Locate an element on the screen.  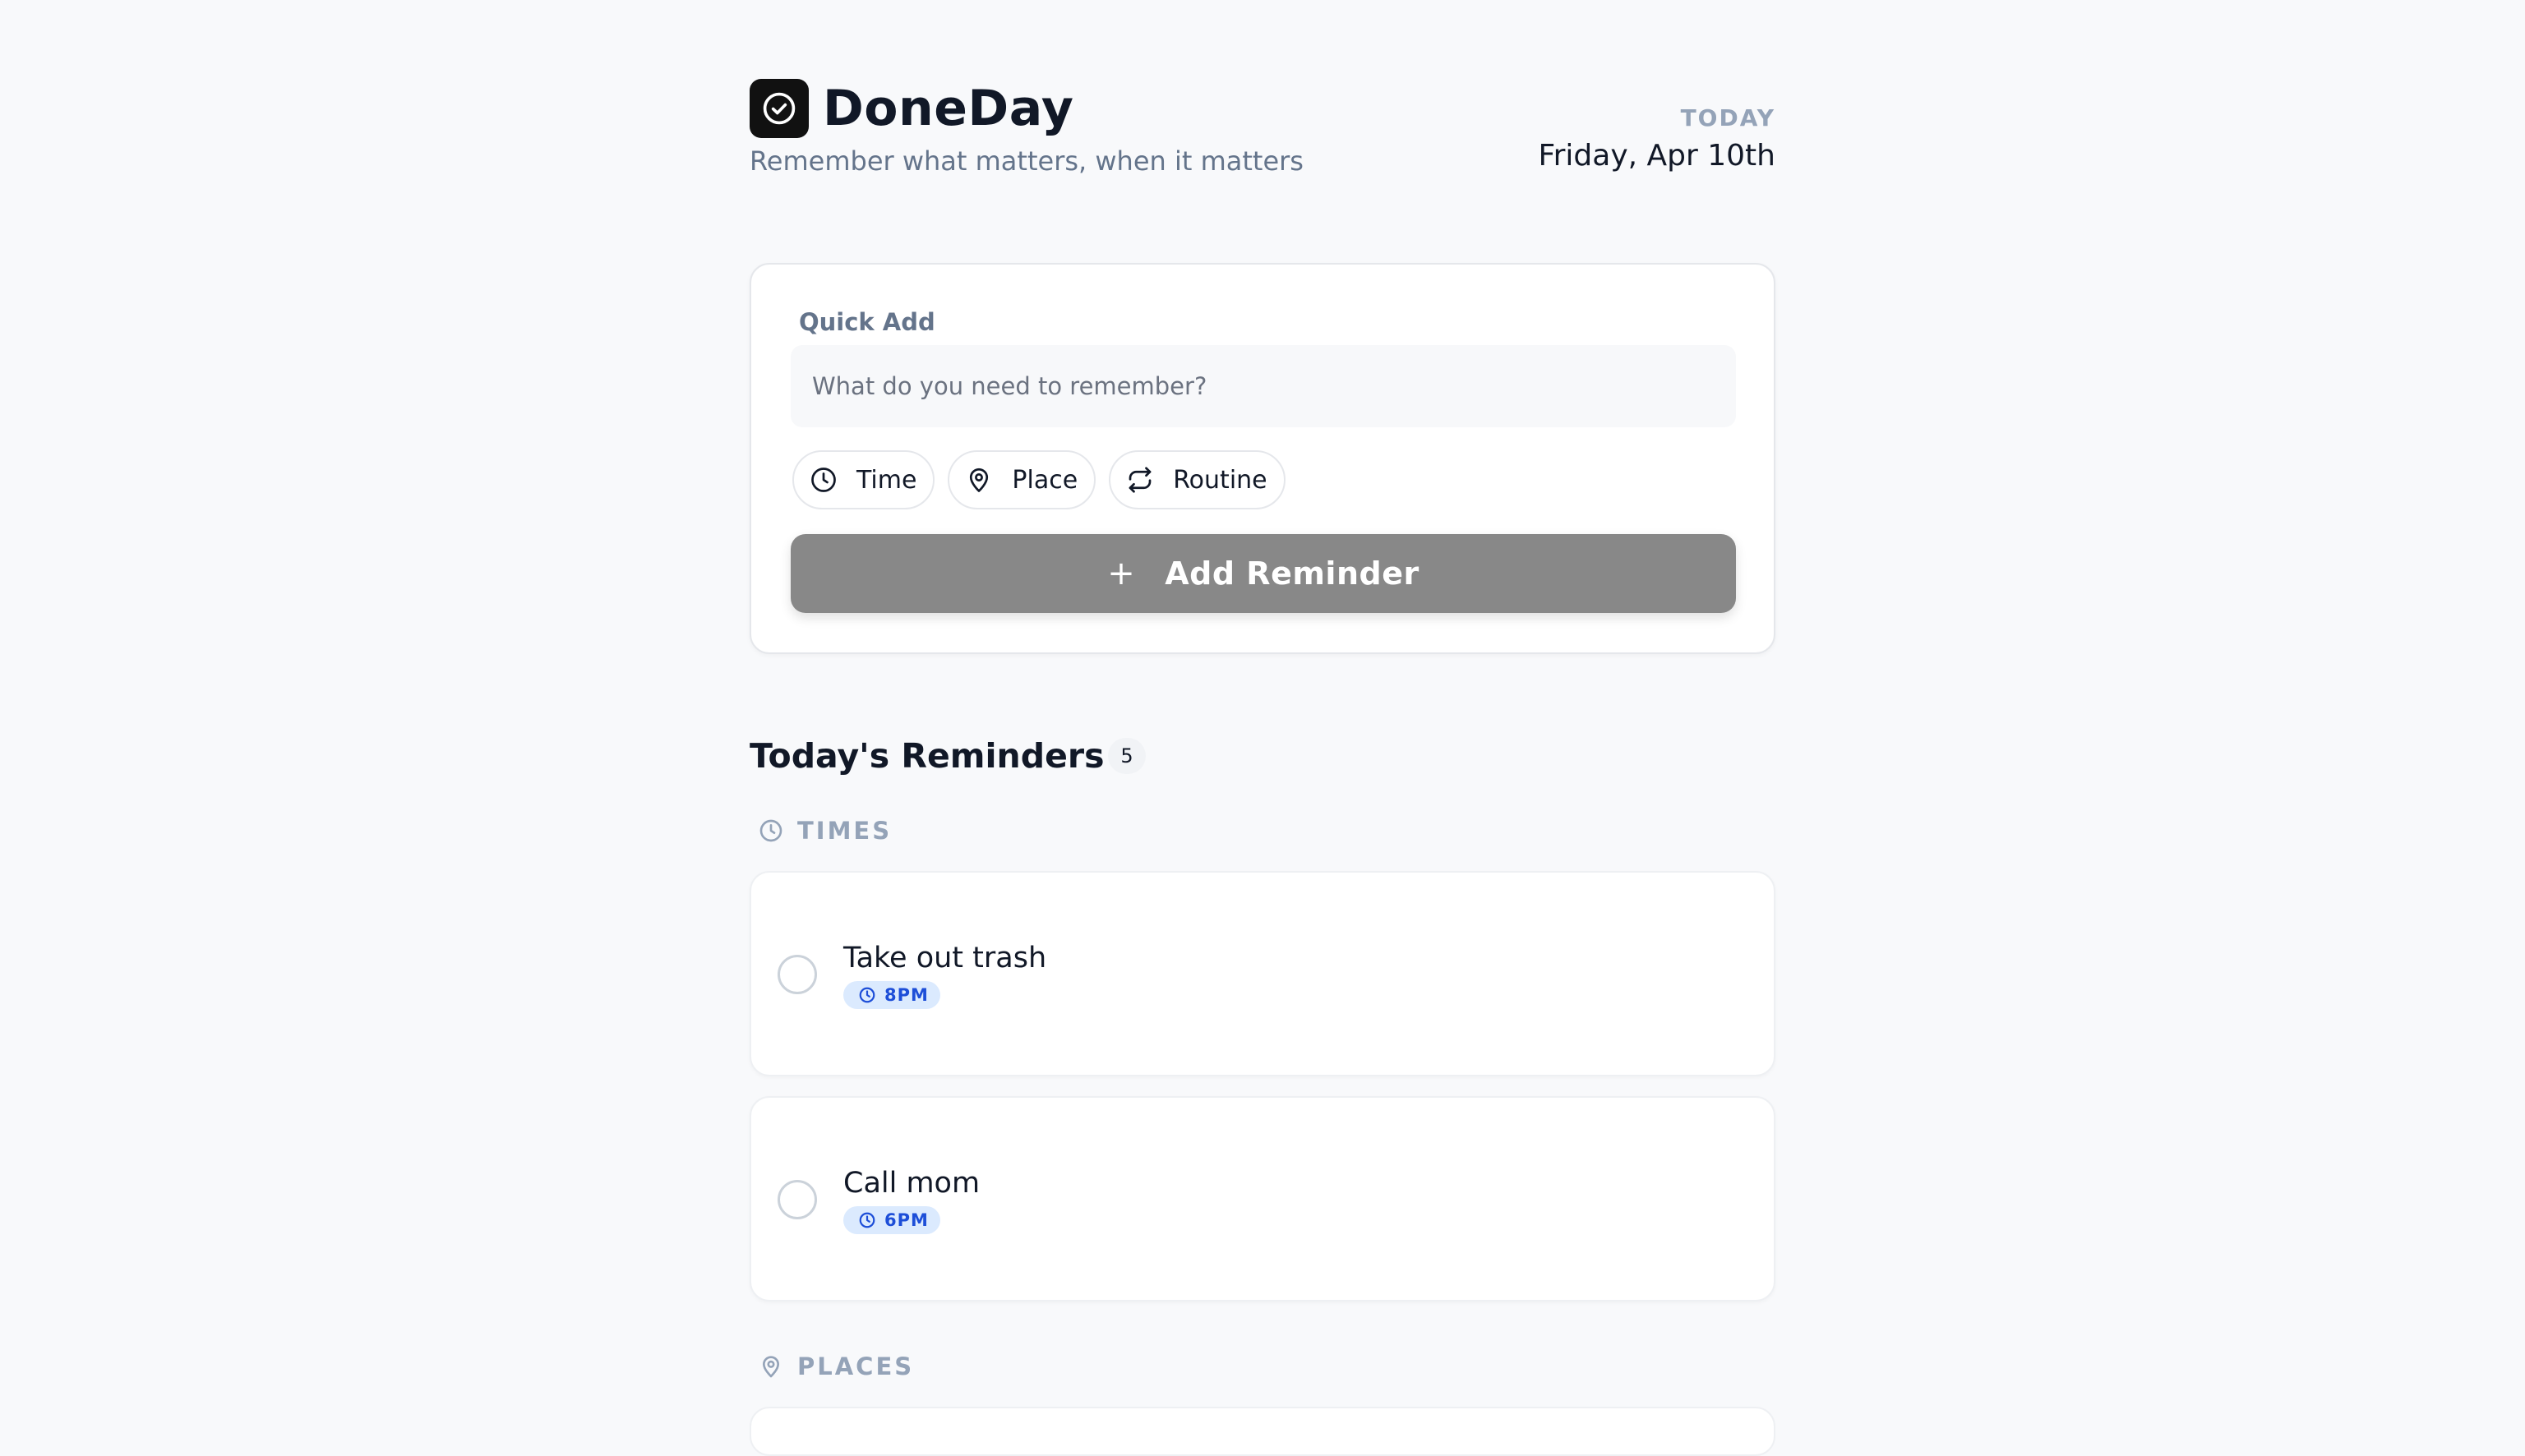
repeat-icon is located at coordinates (1140, 480).